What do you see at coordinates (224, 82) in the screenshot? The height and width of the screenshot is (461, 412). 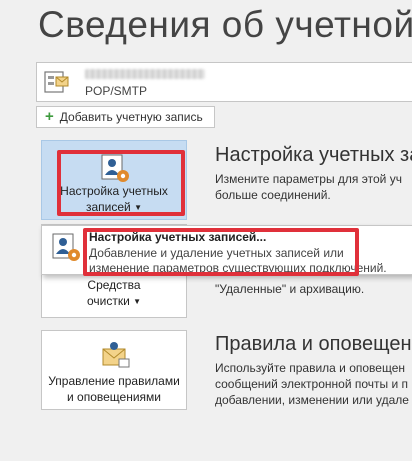 I see `account-selector: POP/SMTP` at bounding box center [224, 82].